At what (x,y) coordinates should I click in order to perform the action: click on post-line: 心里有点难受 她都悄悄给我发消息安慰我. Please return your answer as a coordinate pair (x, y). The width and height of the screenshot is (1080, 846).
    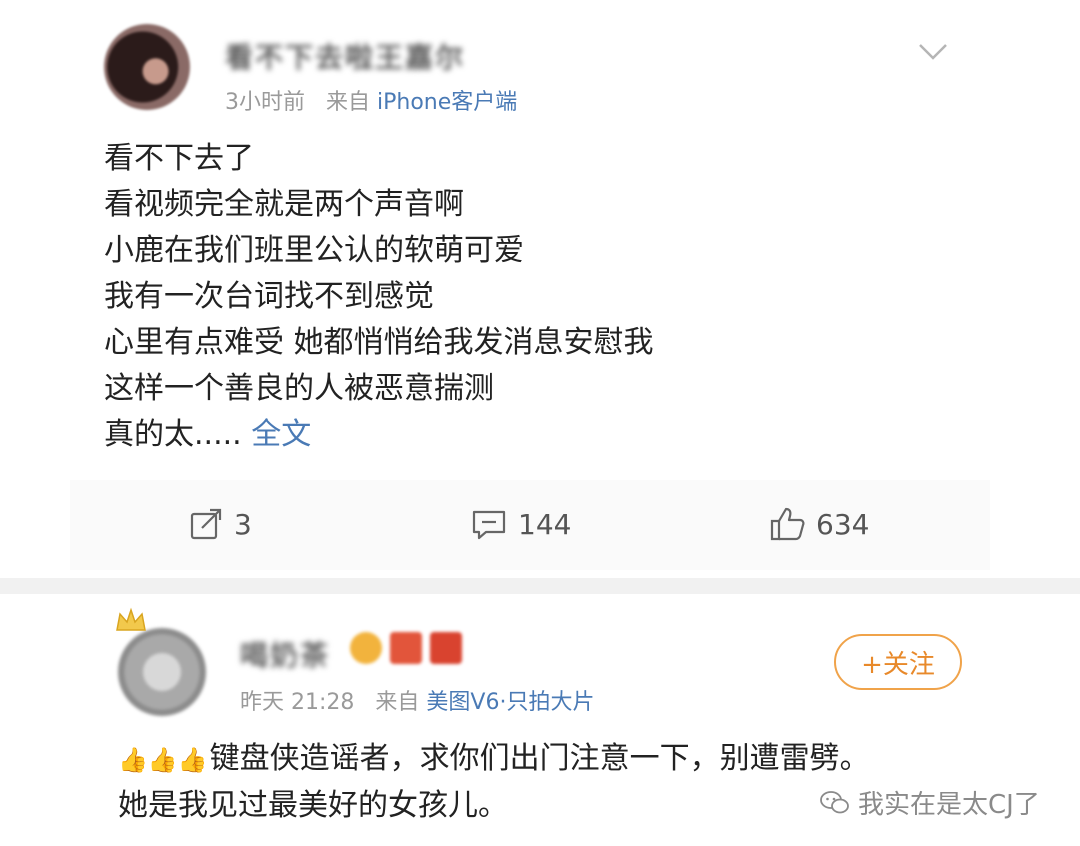
    Looking at the image, I should click on (379, 342).